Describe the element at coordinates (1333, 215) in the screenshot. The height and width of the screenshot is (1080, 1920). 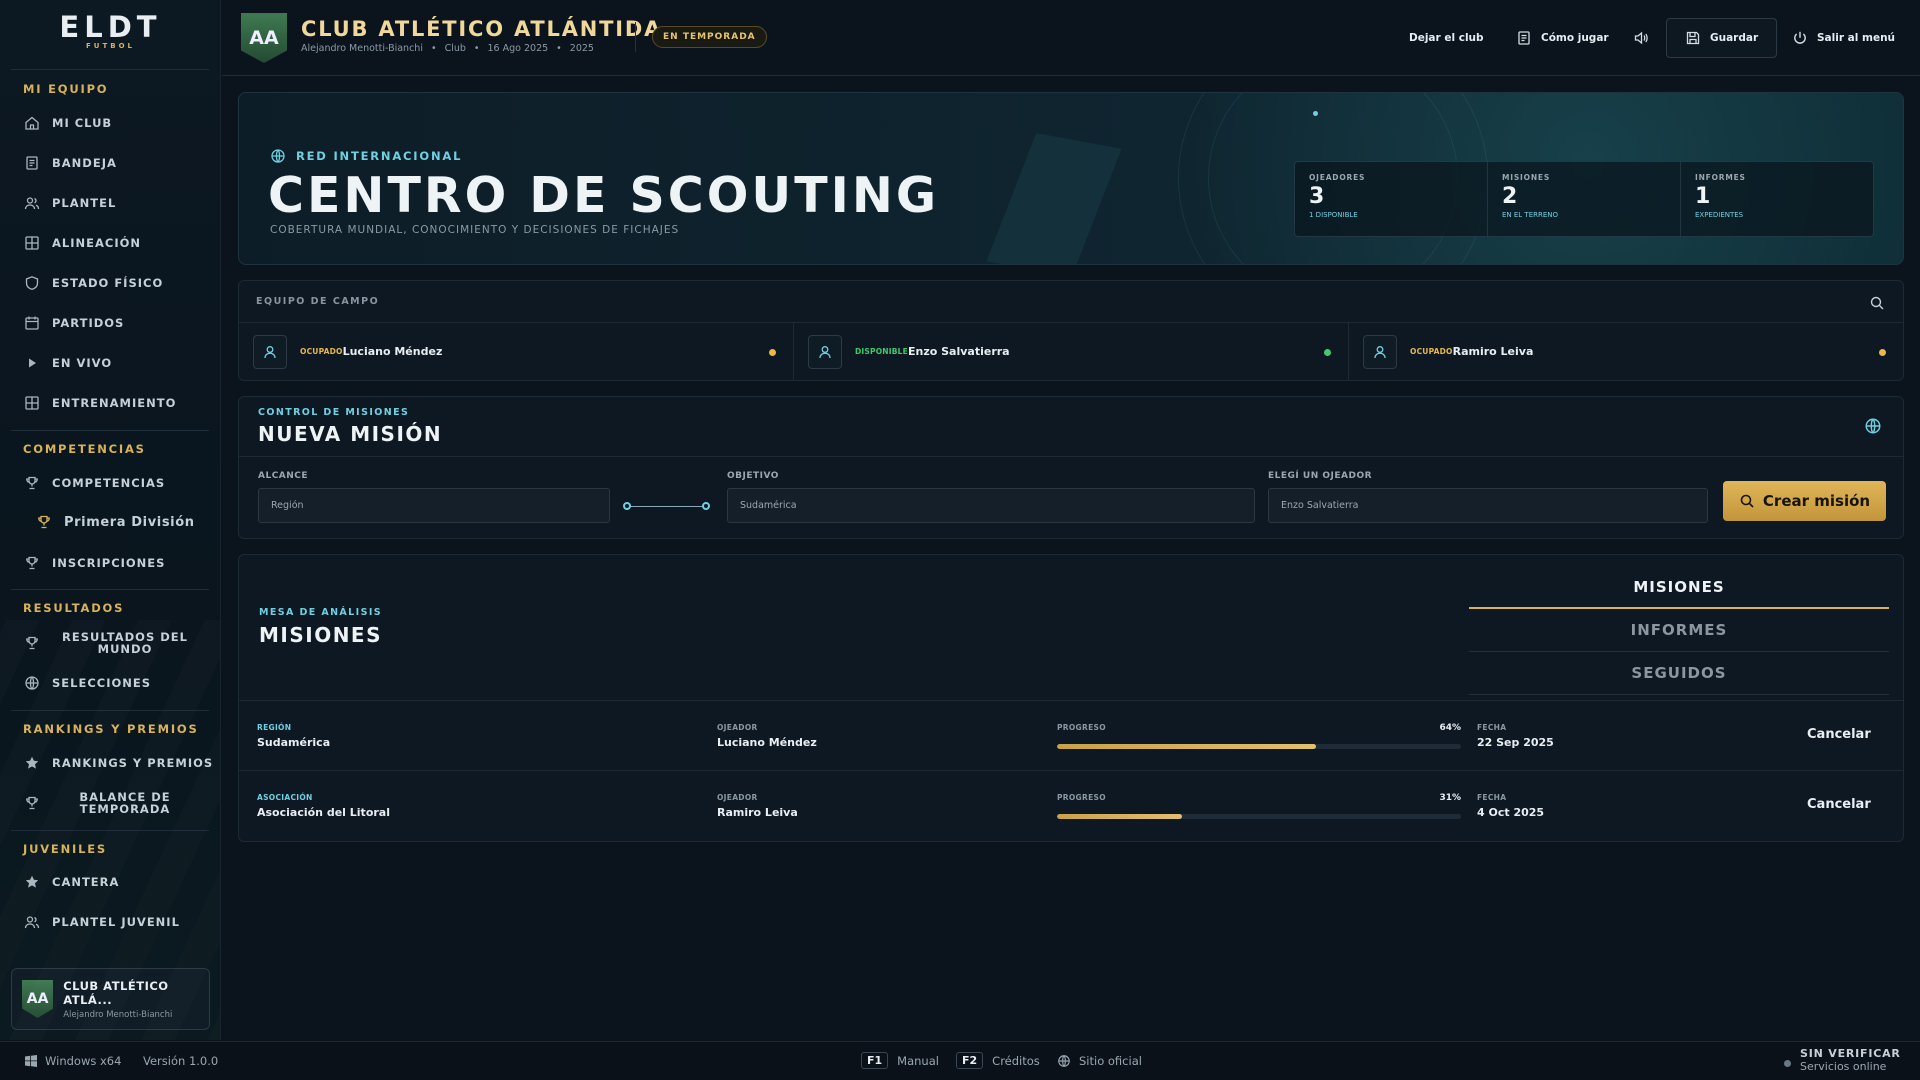
I see `stat-sub: 1 DISPONIBLE` at that location.